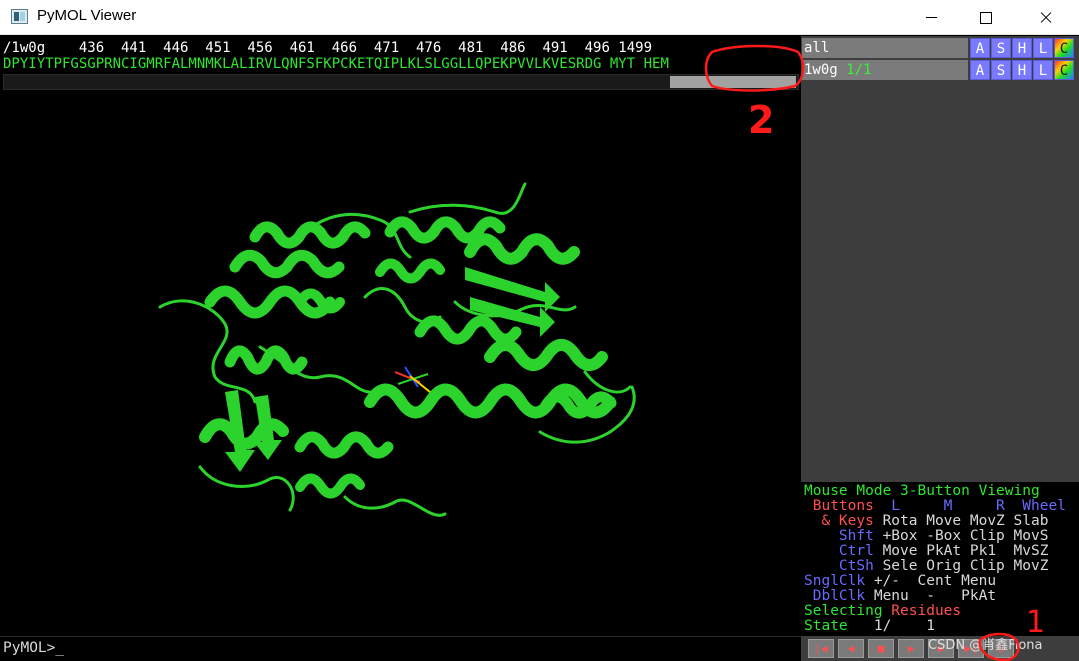  What do you see at coordinates (539, 17) in the screenshot?
I see `window-titlebar: PyMOL Viewer` at bounding box center [539, 17].